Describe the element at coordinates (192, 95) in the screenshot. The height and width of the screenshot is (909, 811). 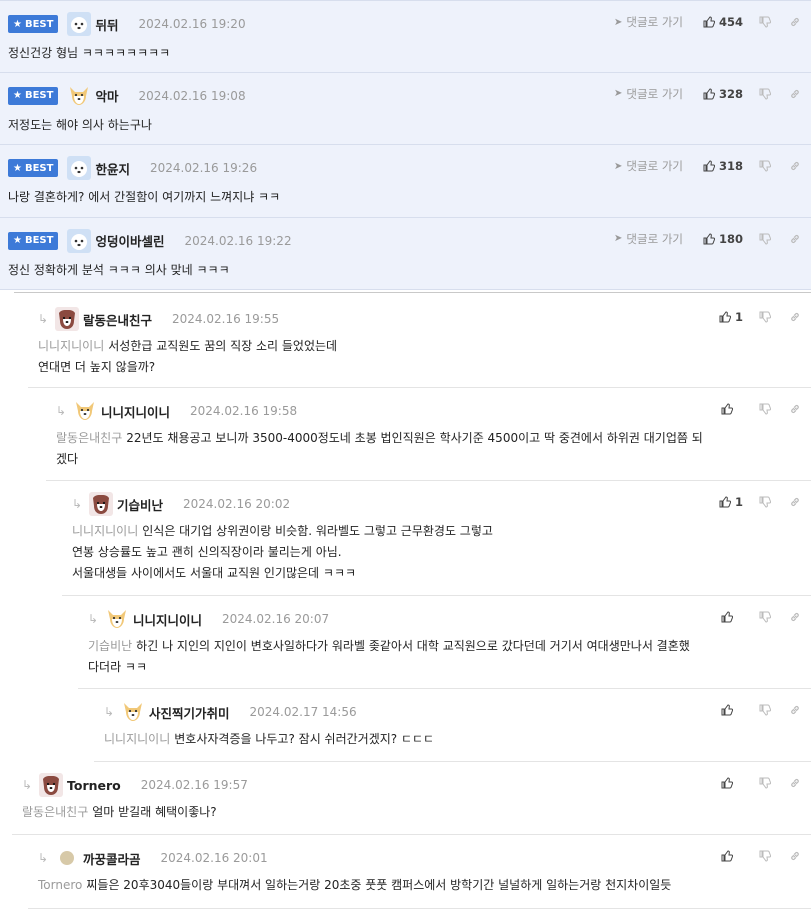
I see `comment-date: 2024.02.16 19:08` at that location.